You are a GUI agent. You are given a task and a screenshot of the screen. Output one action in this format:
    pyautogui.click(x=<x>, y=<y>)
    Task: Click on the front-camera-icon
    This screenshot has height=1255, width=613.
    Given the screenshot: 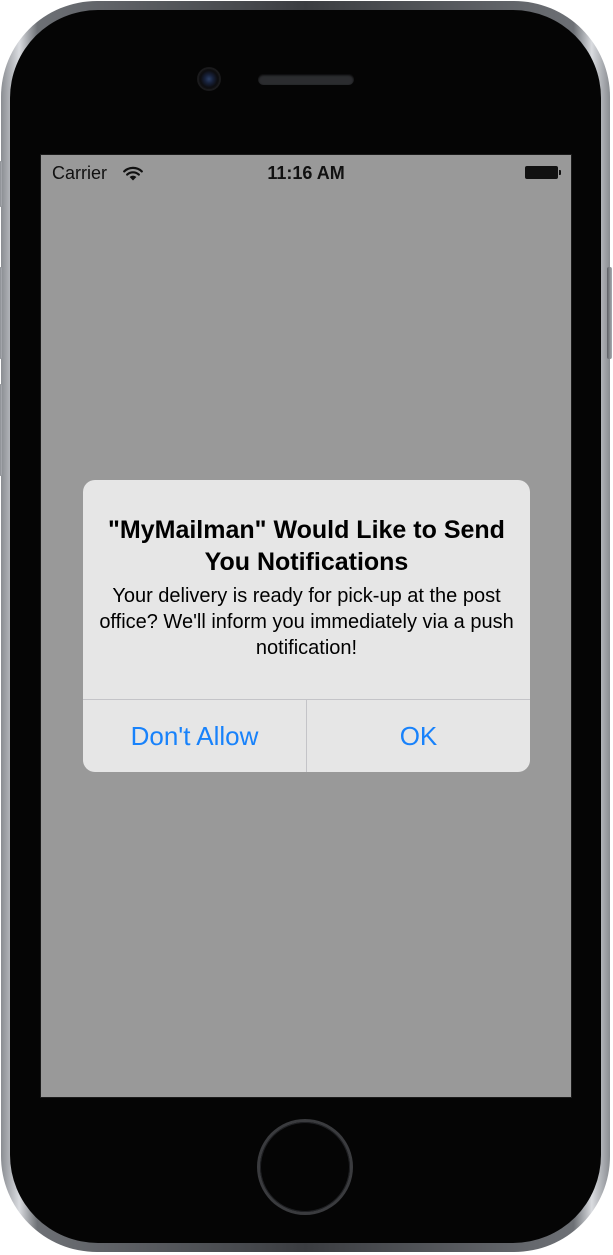 What is the action you would take?
    pyautogui.click(x=209, y=79)
    